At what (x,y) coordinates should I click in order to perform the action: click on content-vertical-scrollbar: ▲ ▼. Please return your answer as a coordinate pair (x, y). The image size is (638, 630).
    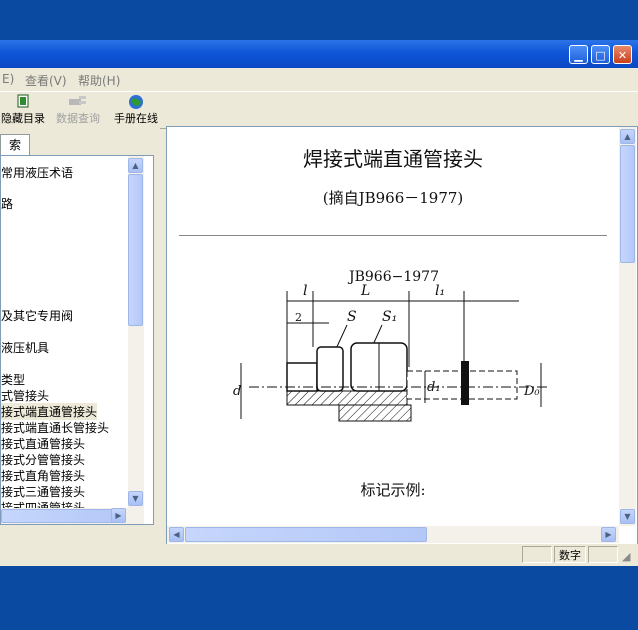
    Looking at the image, I should click on (627, 326).